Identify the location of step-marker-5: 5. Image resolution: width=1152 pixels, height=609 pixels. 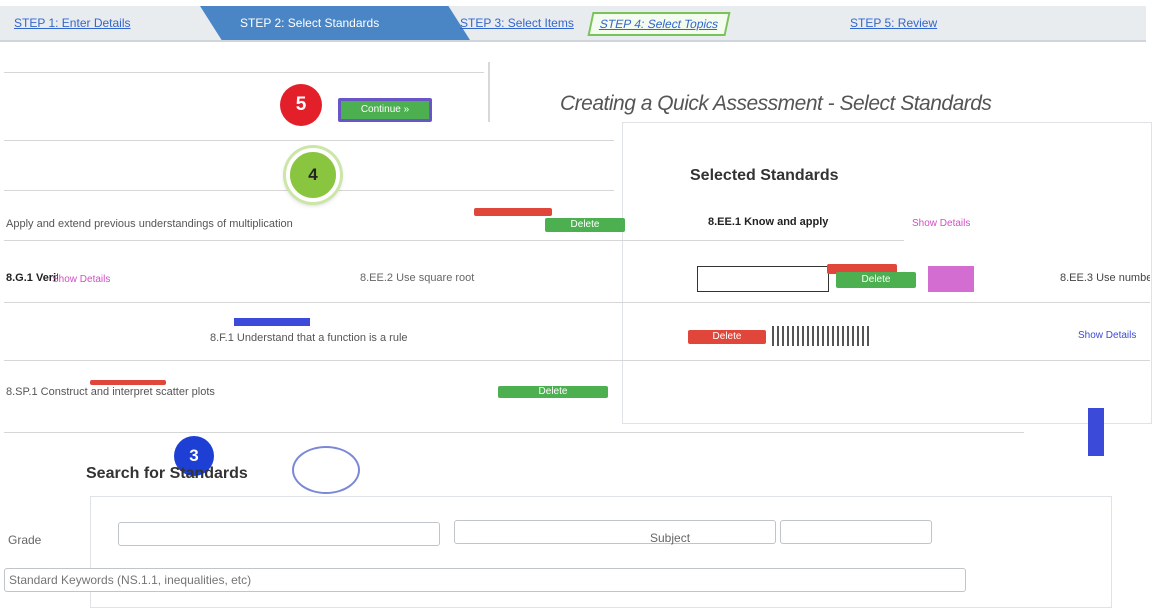
(301, 105).